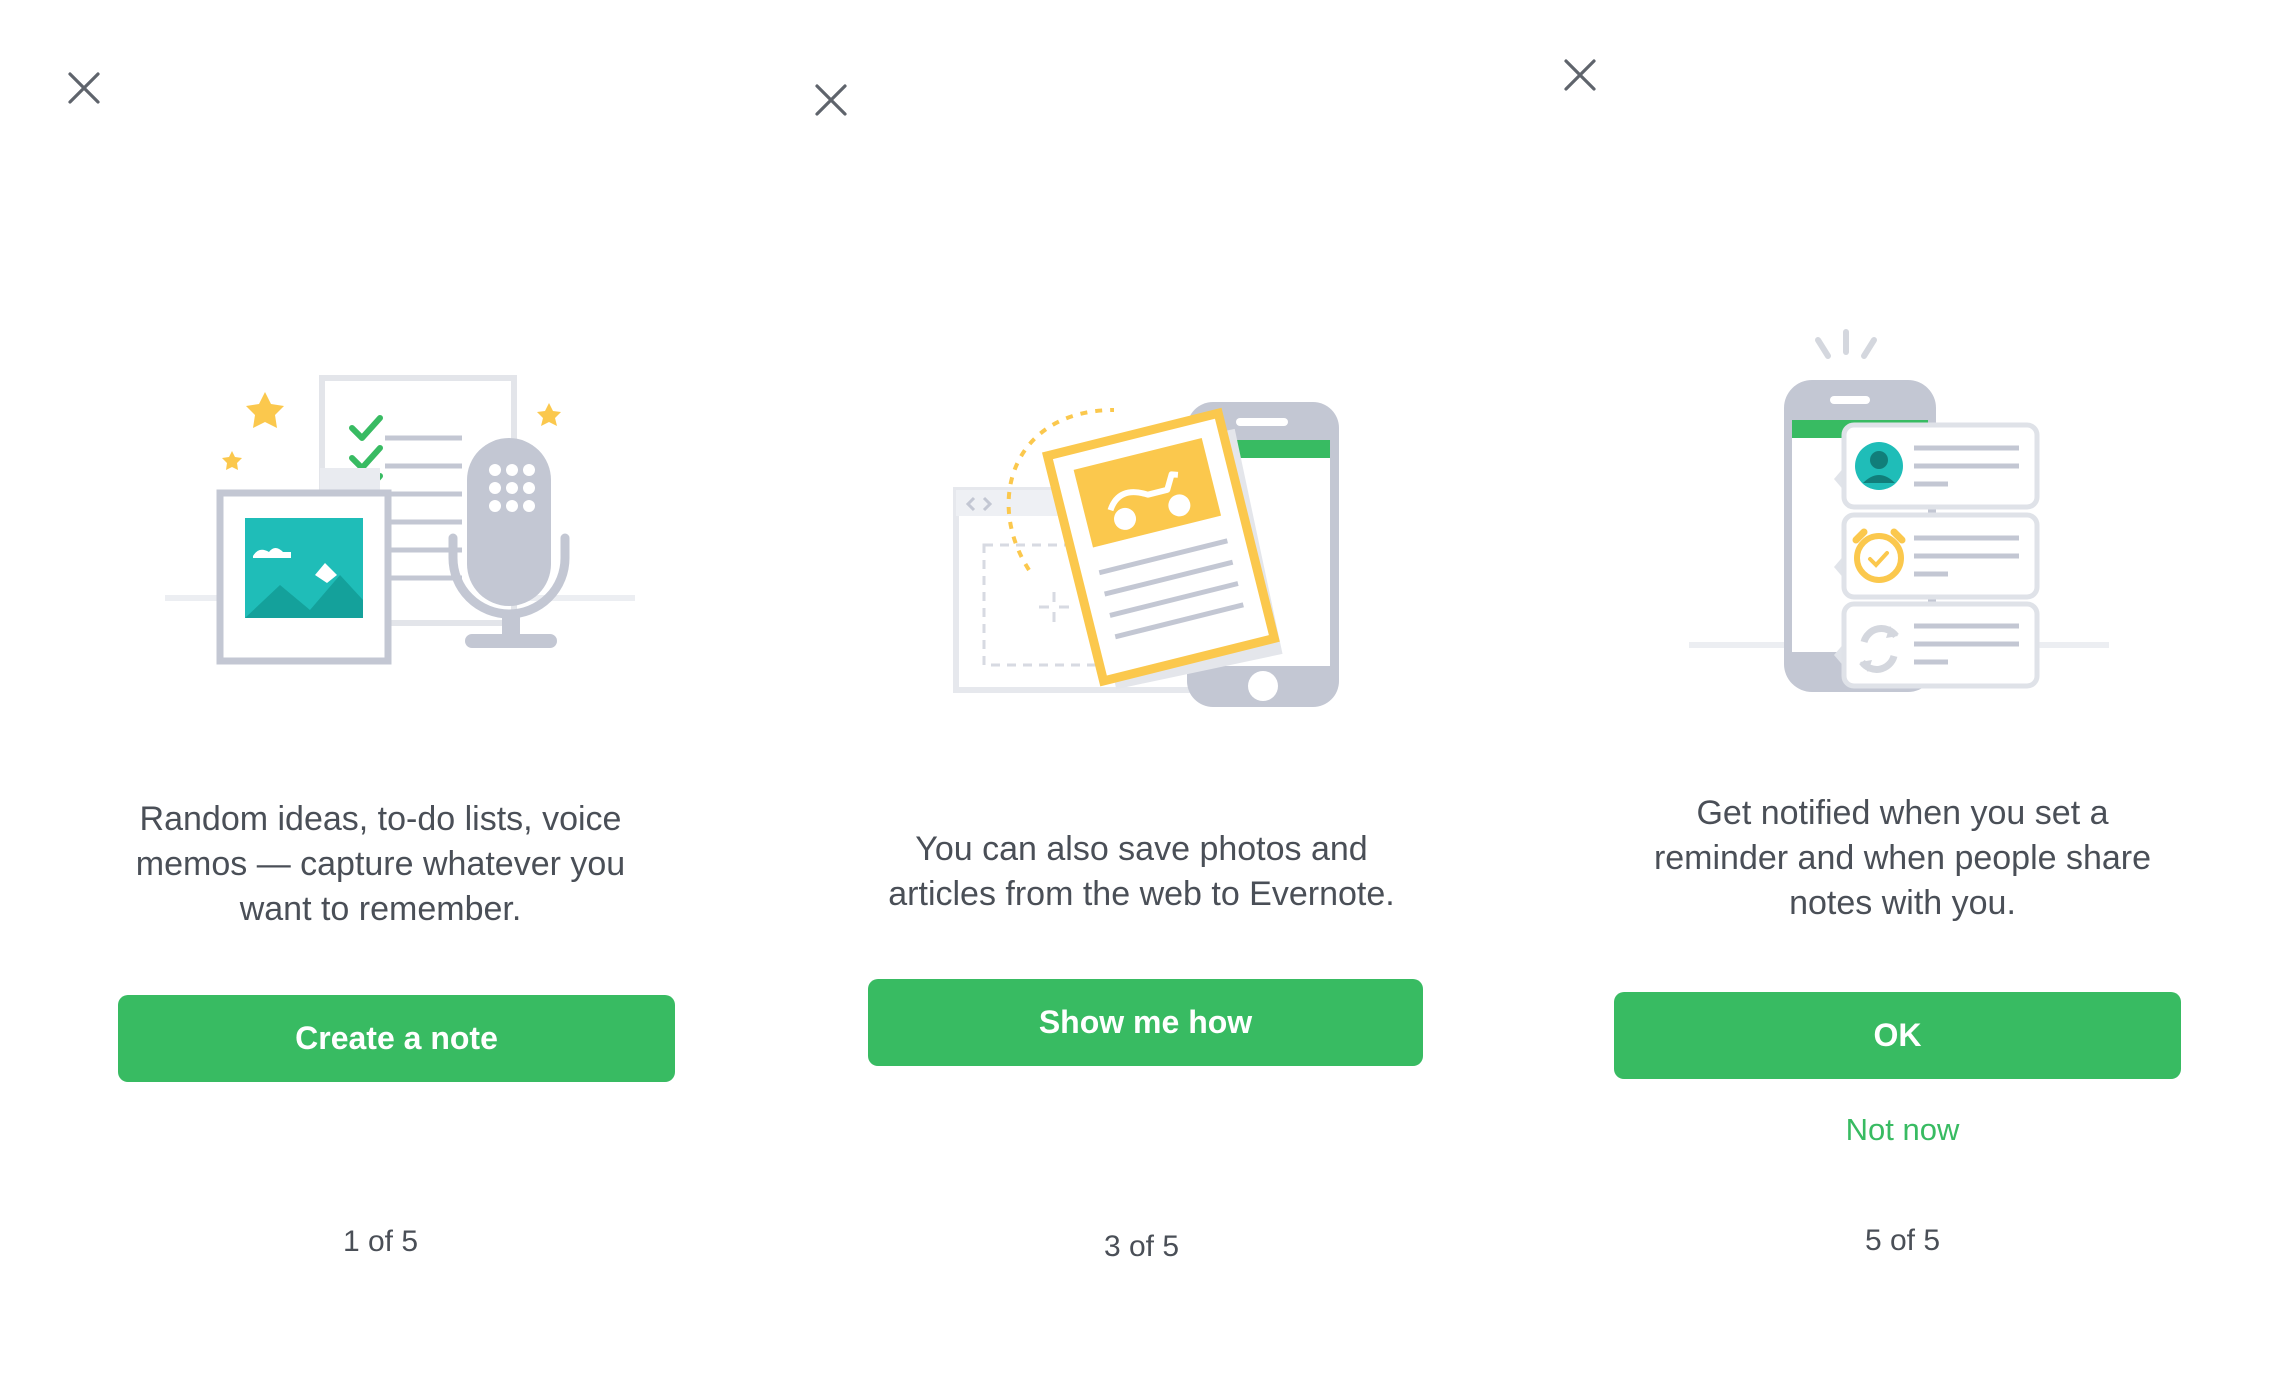  Describe the element at coordinates (1154, 552) in the screenshot. I see `web-clip-illustration` at that location.